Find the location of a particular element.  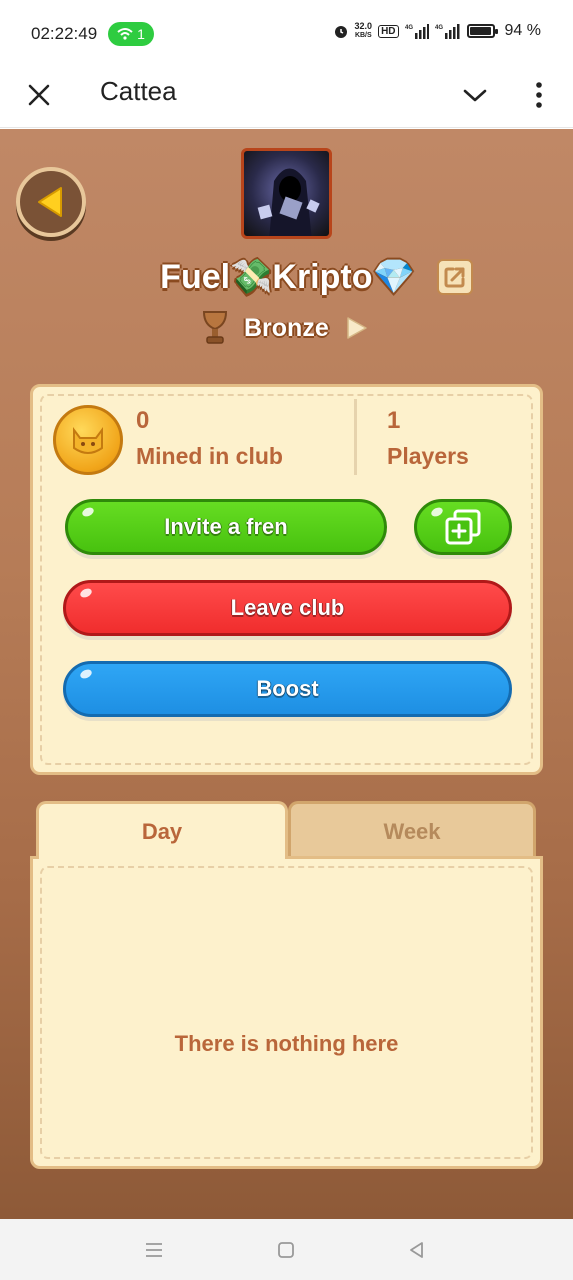

tab-week-label: Week is located at coordinates (412, 831).